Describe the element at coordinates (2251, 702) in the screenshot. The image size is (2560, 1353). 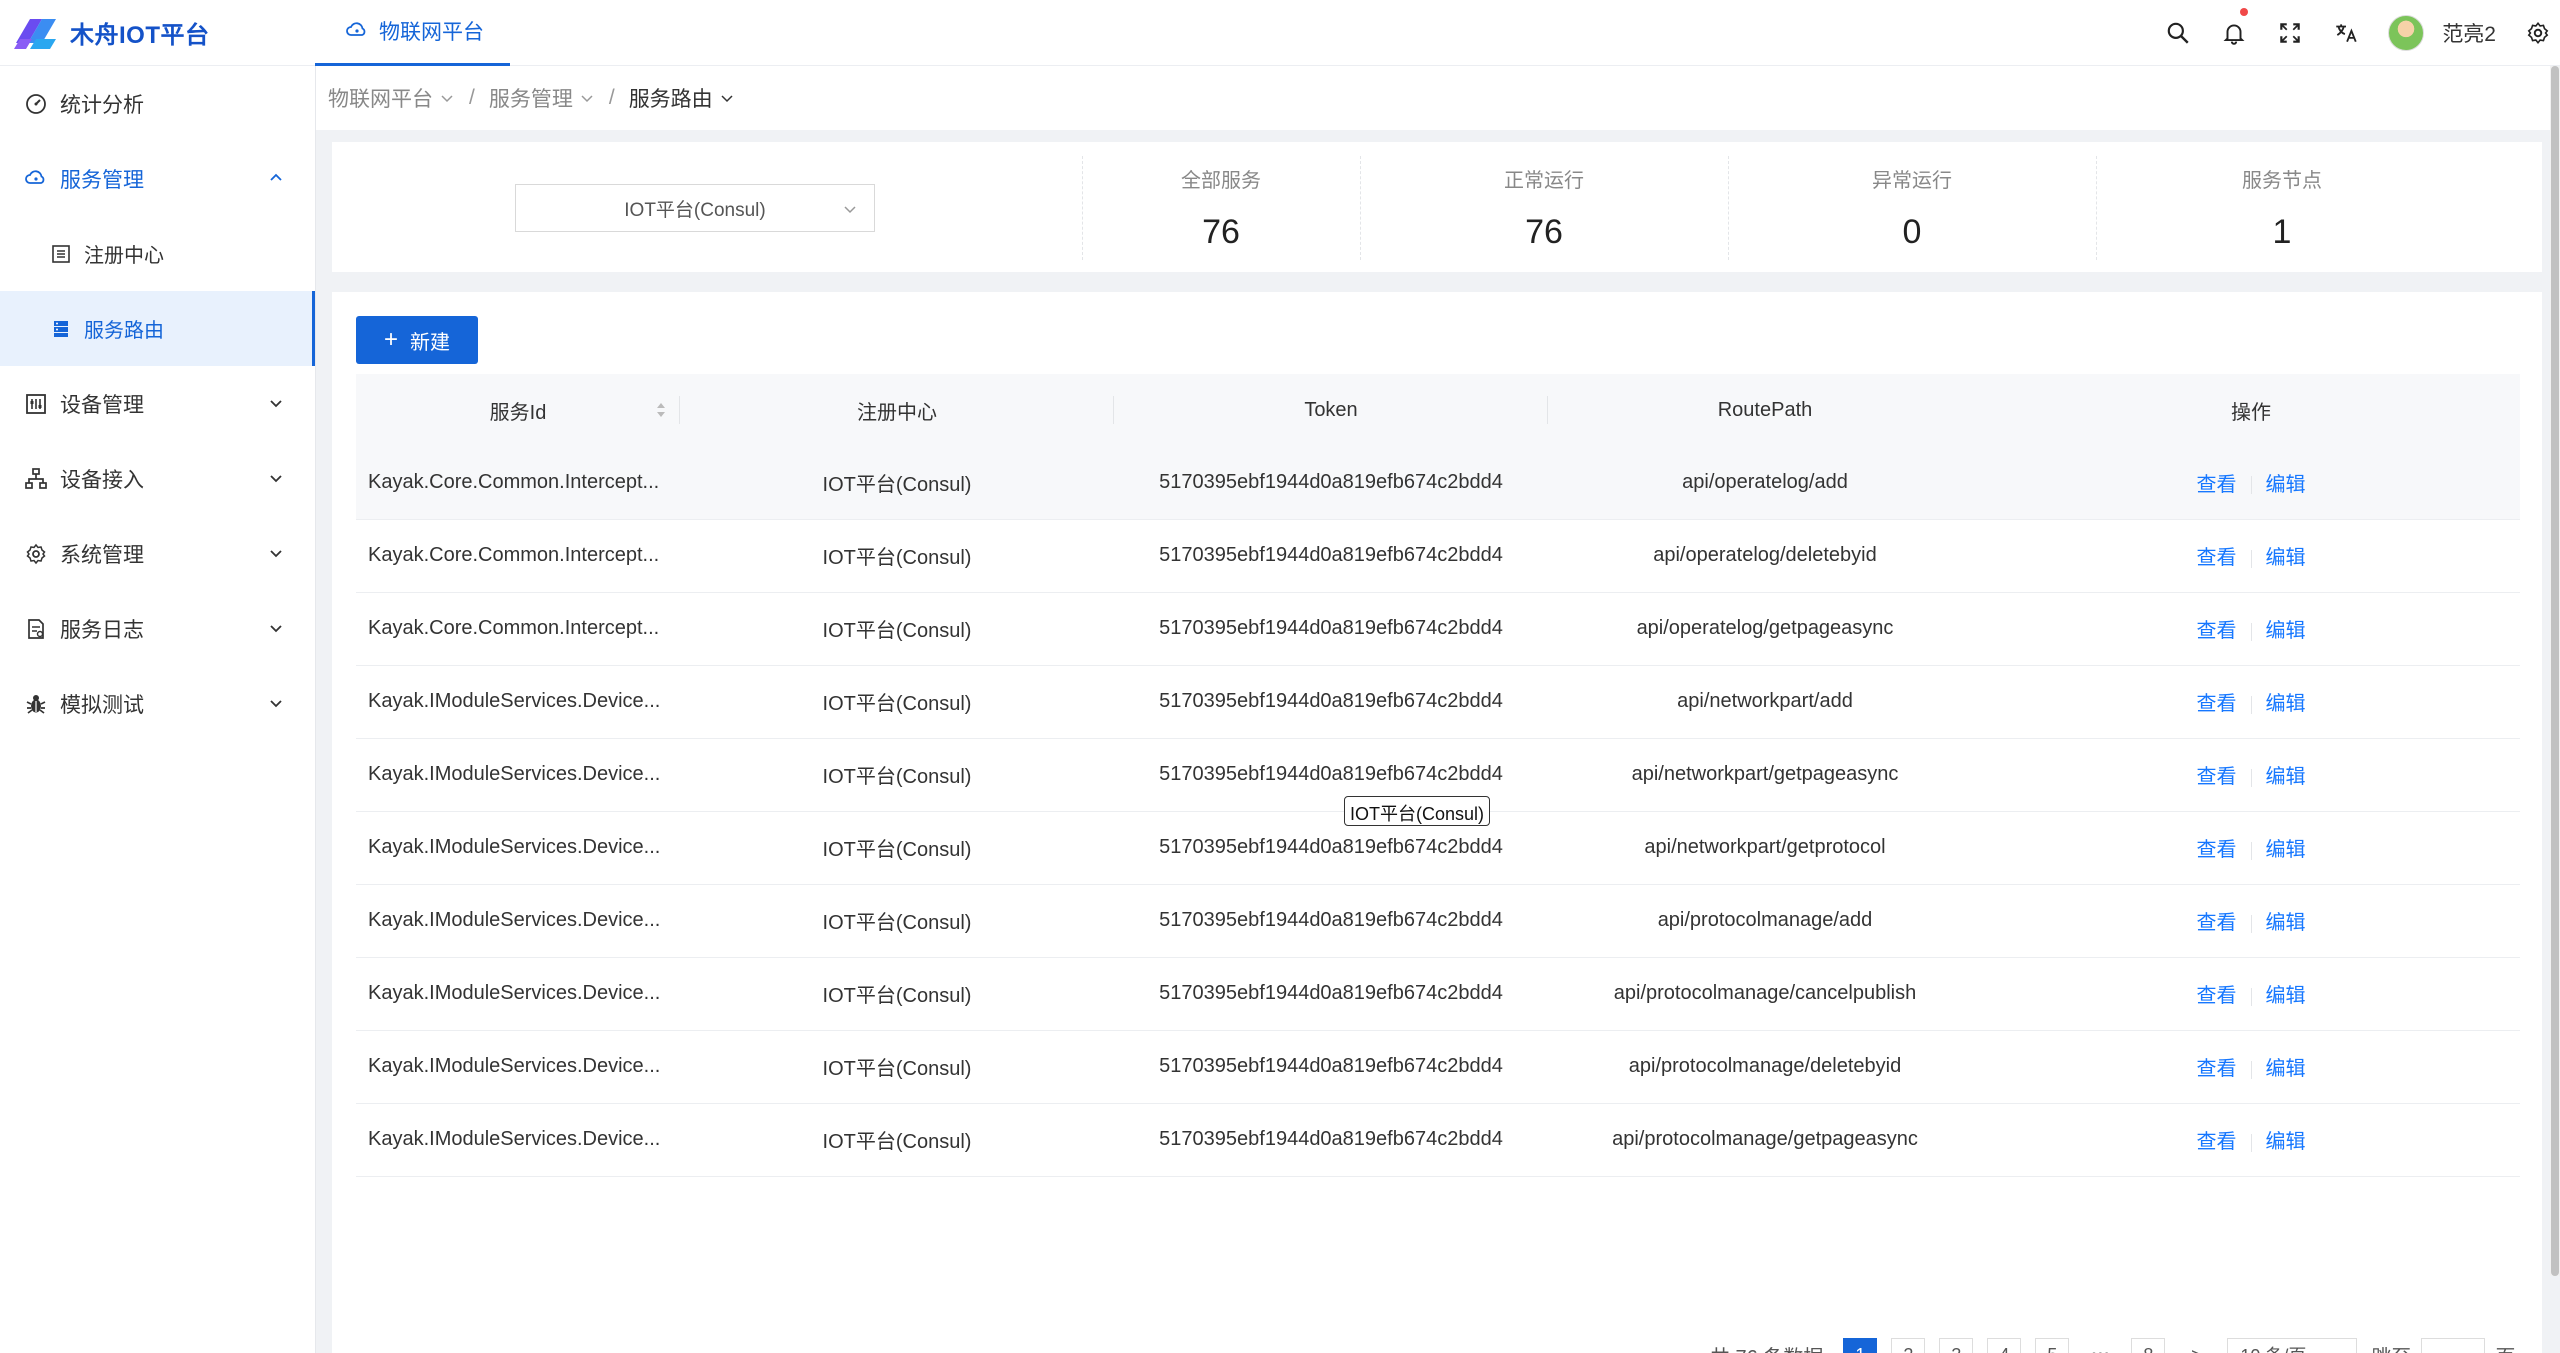
I see `cell-actions: 查看 编辑` at that location.